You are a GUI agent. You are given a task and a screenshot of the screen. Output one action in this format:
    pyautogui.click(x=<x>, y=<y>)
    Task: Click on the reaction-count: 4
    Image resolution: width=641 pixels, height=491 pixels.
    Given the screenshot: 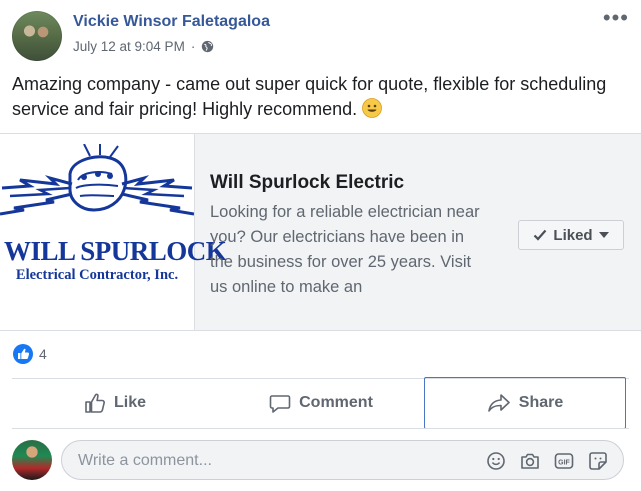 What is the action you would take?
    pyautogui.click(x=43, y=354)
    